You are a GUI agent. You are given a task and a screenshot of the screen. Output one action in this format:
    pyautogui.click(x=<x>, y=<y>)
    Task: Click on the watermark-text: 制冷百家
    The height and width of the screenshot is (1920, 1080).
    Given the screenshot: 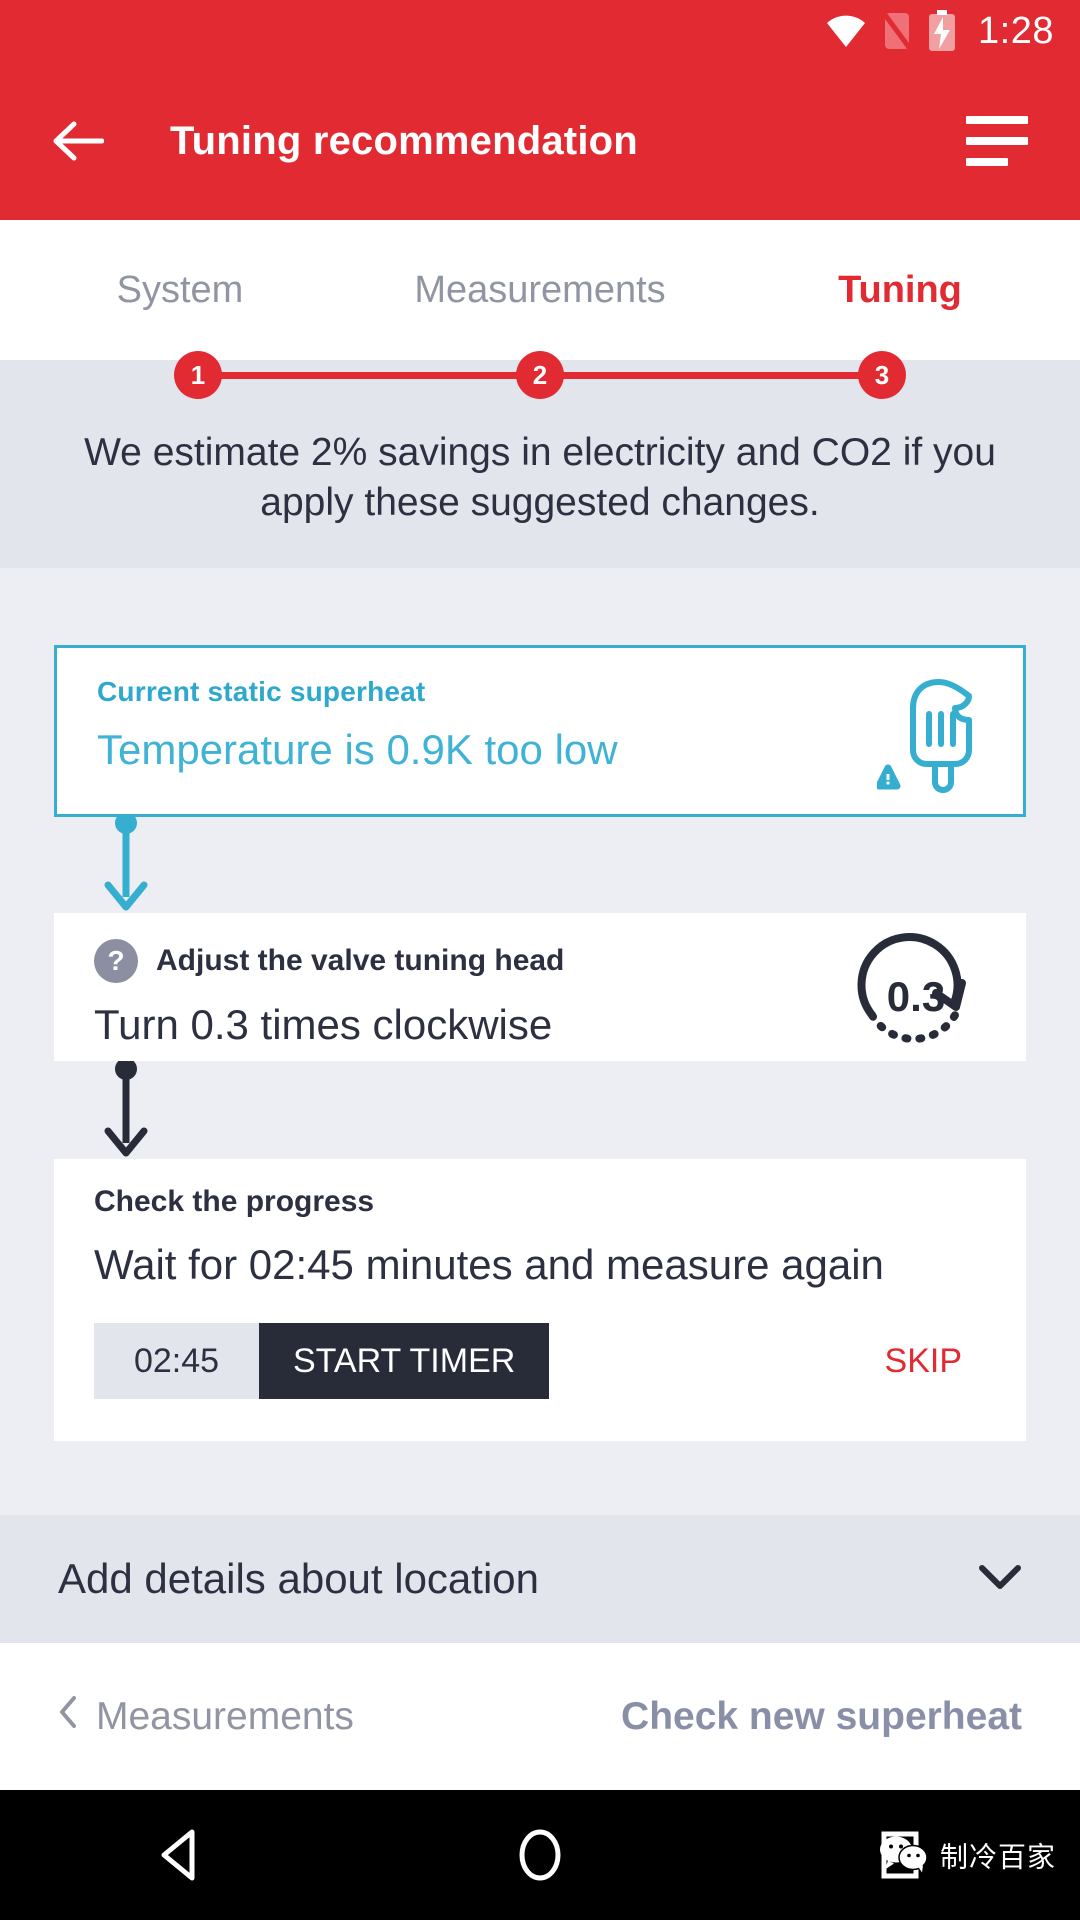 What is the action you would take?
    pyautogui.click(x=997, y=1856)
    